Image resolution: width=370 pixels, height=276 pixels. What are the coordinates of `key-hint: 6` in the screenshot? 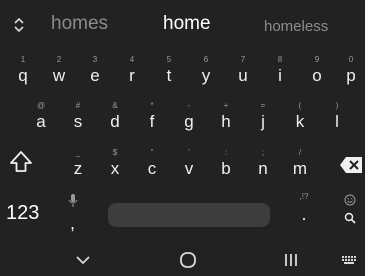 It's located at (206, 59).